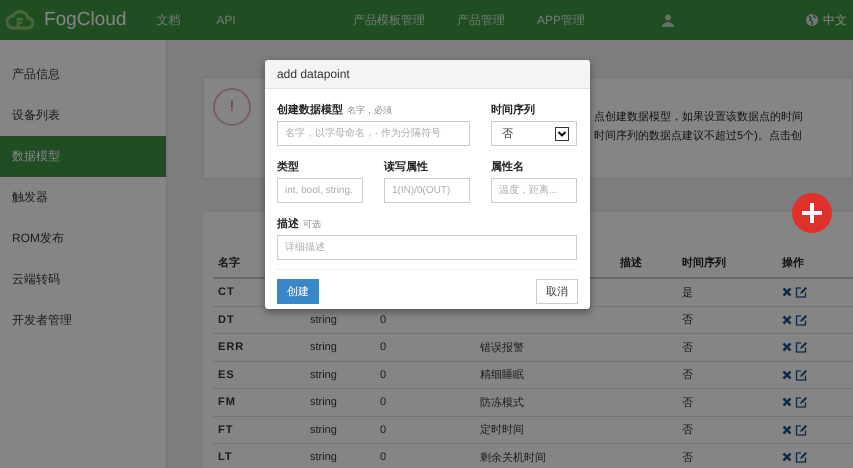 This screenshot has height=468, width=853. Describe the element at coordinates (502, 348) in the screenshot. I see `table-cell: 错误报警` at that location.